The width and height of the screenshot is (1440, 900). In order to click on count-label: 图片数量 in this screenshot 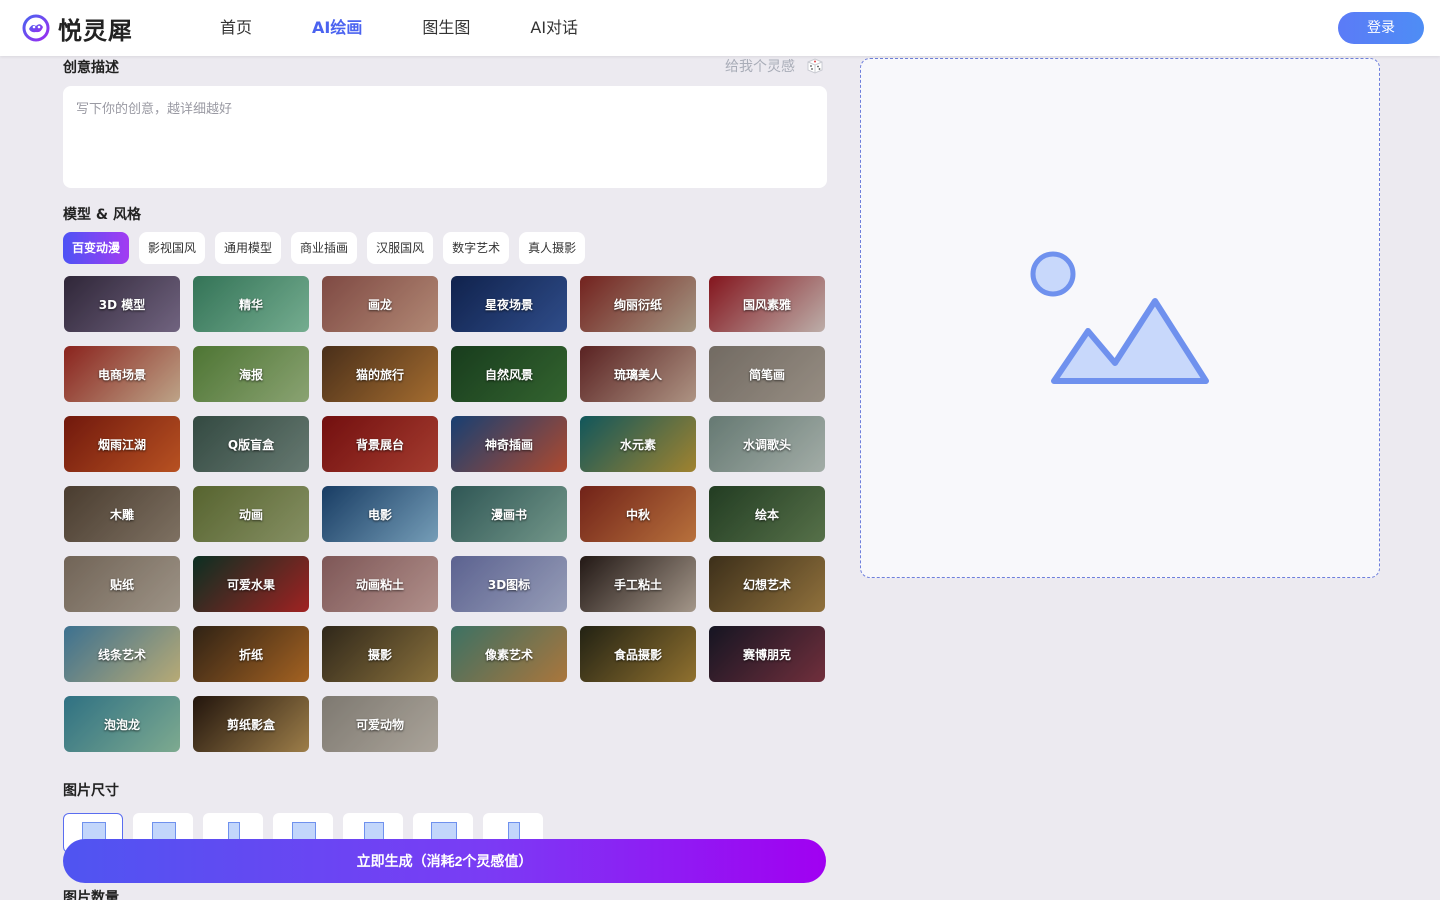, I will do `click(91, 895)`.